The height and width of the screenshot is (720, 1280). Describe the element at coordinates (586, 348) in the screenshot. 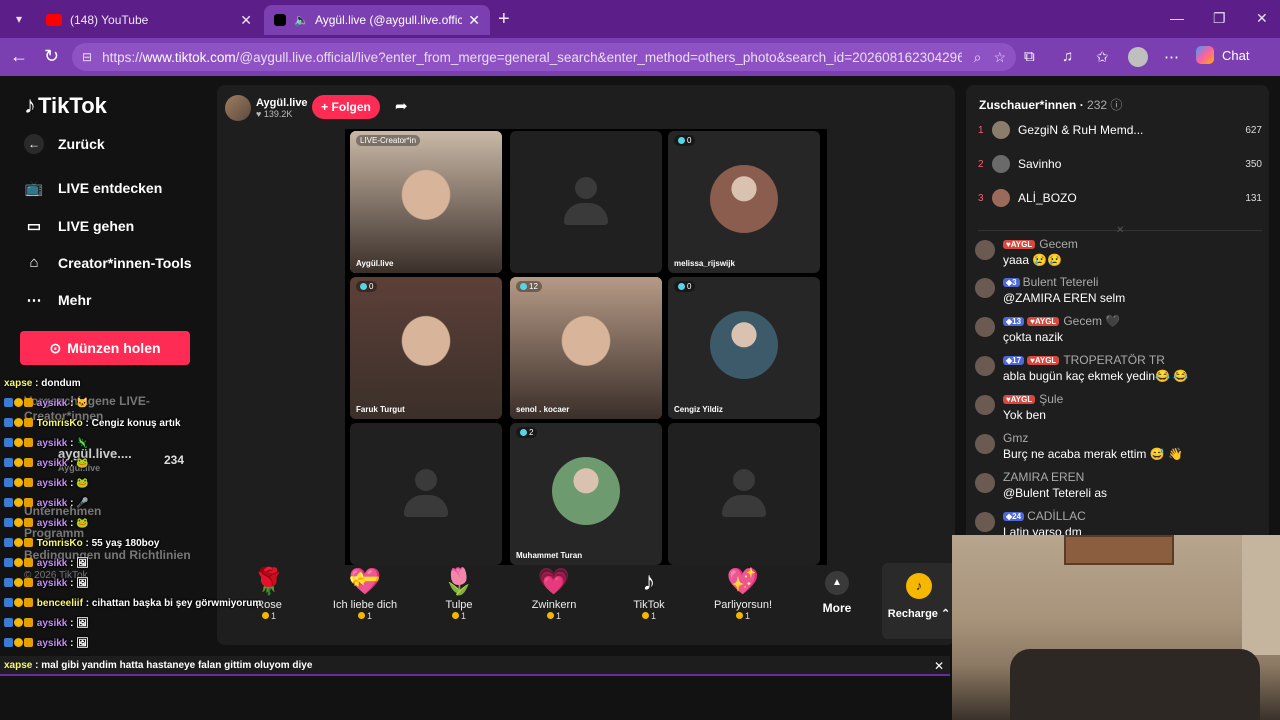

I see `guest-cell: 12 senol . kocaer` at that location.